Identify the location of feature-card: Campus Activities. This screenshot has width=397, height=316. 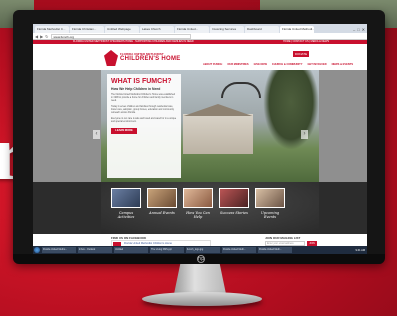
(126, 203).